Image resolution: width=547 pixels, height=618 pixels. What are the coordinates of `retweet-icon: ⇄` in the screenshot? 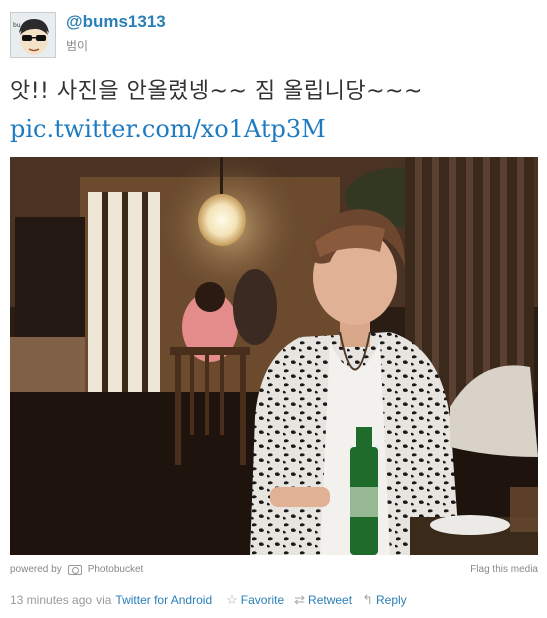 It's located at (300, 599).